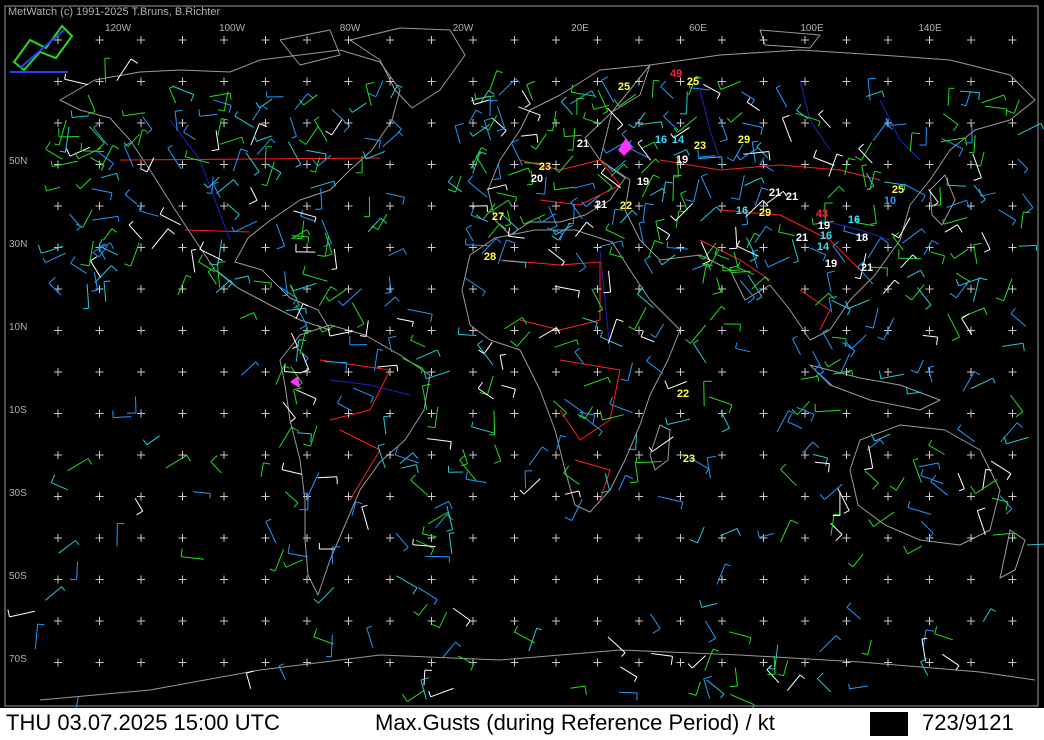  I want to click on lon-label: 80W, so click(350, 28).